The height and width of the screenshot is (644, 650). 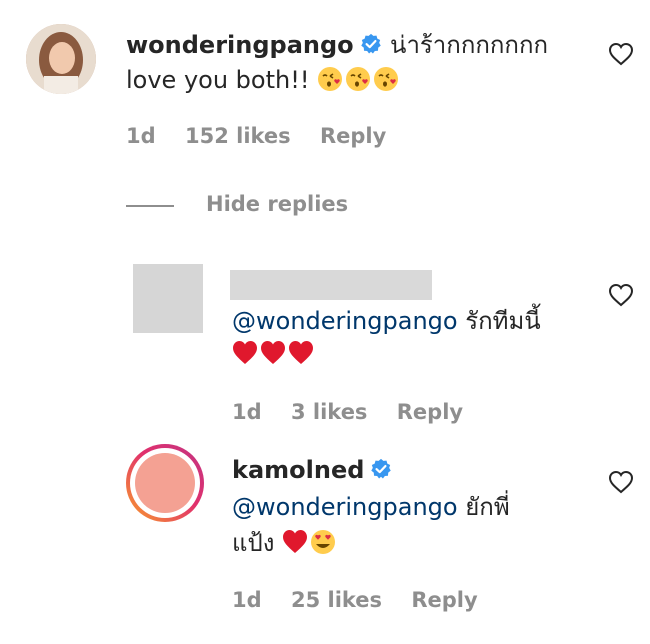 I want to click on username: kamolned, so click(x=298, y=470).